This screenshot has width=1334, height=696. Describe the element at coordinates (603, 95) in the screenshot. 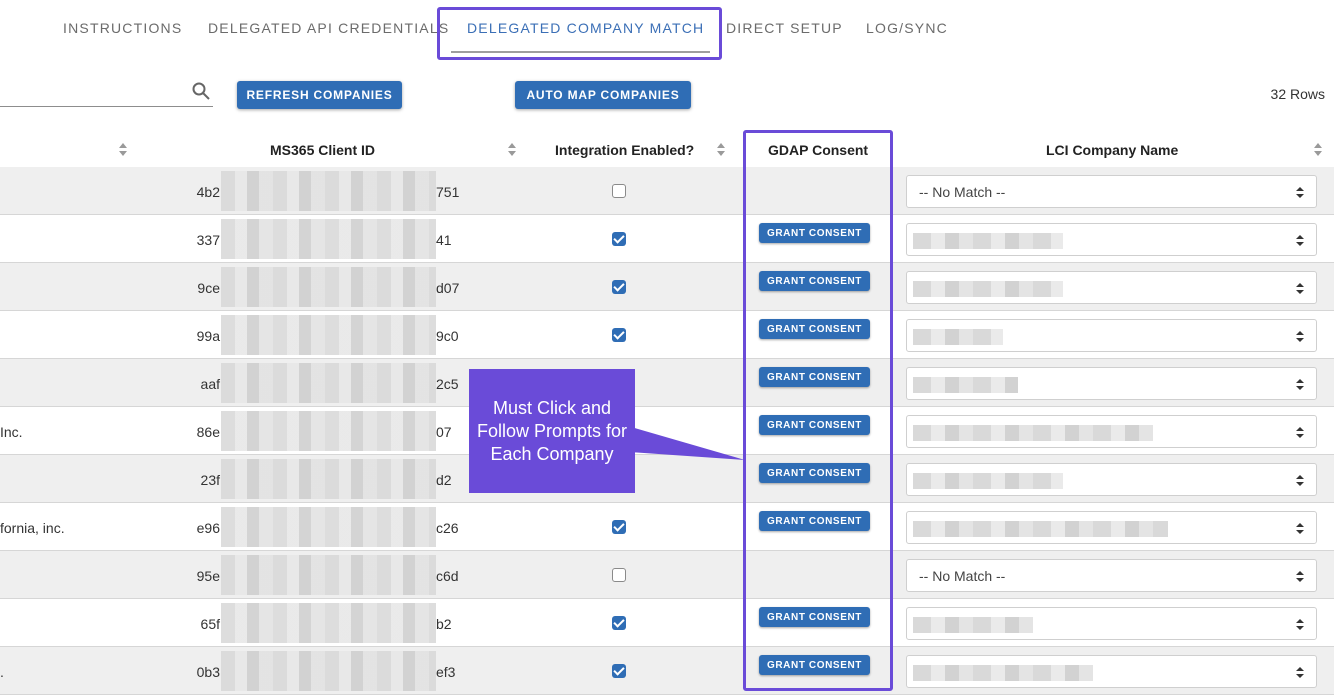

I see `auto-map-companies-button: AUTO MAP COMPANIES` at that location.